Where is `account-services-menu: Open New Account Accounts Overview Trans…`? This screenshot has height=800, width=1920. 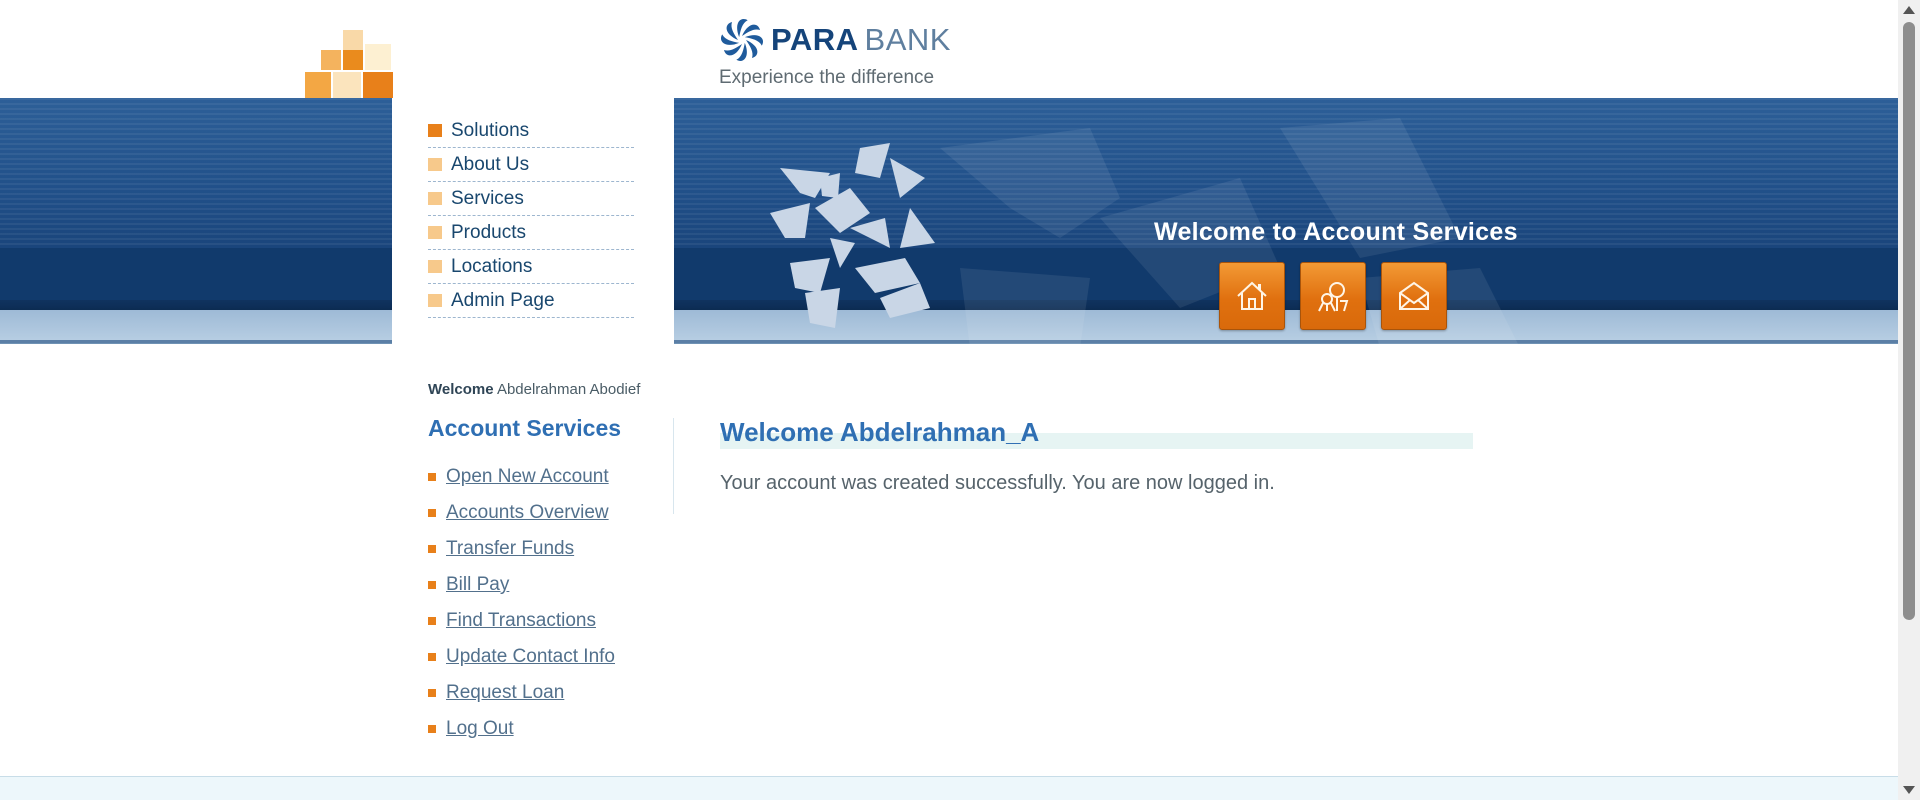 account-services-menu: Open New Account Accounts Overview Trans… is located at coordinates (521, 603).